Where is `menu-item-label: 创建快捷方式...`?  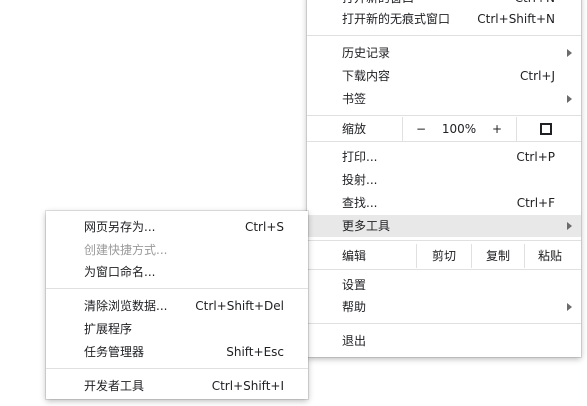
menu-item-label: 创建快捷方式... is located at coordinates (126, 250).